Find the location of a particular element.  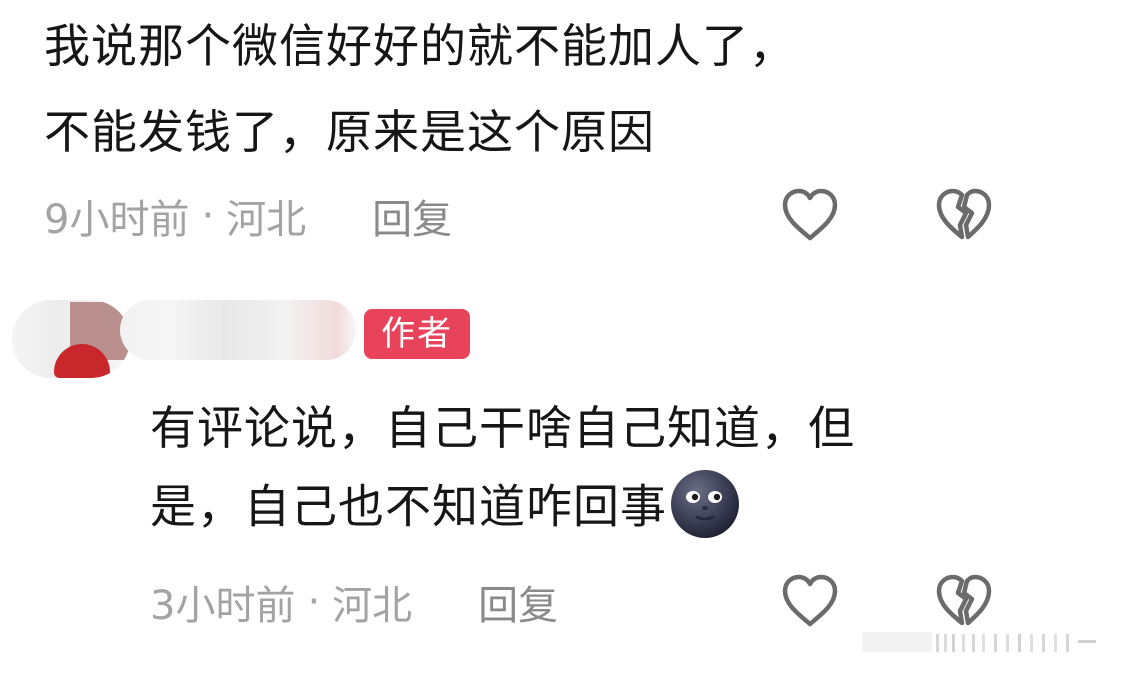

reply-location: 河北 is located at coordinates (372, 606).